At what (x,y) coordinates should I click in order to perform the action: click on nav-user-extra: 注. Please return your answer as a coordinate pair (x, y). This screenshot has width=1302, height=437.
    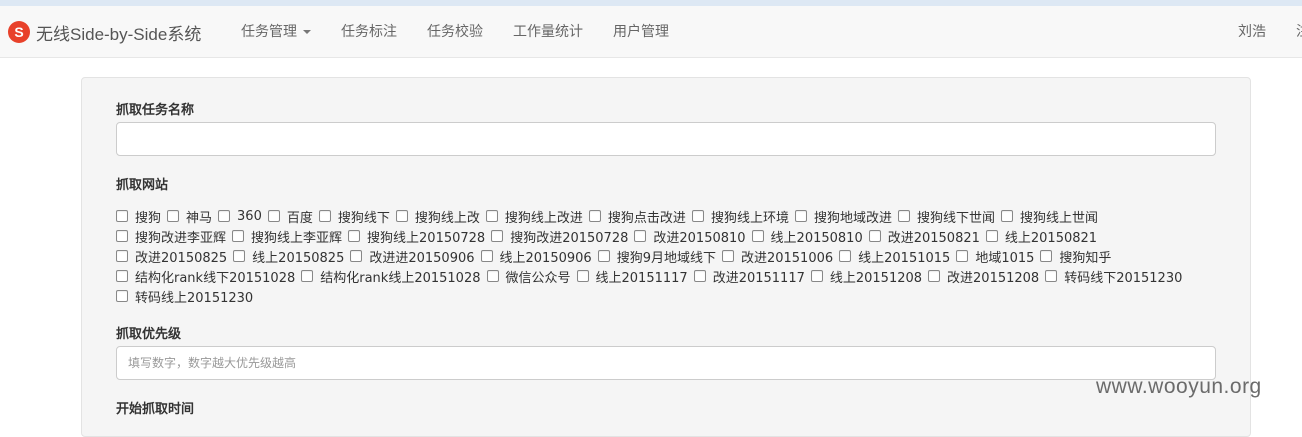
    Looking at the image, I should click on (1299, 32).